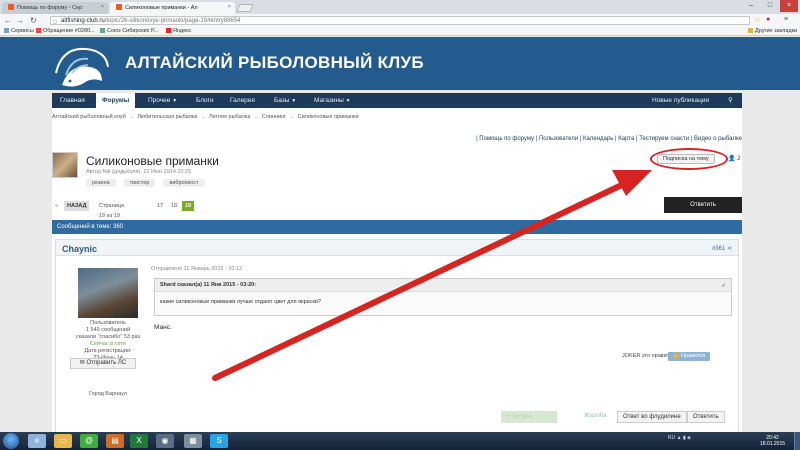 Image resolution: width=800 pixels, height=450 pixels. What do you see at coordinates (598, 139) in the screenshot?
I see `calendar-link: Календарь` at bounding box center [598, 139].